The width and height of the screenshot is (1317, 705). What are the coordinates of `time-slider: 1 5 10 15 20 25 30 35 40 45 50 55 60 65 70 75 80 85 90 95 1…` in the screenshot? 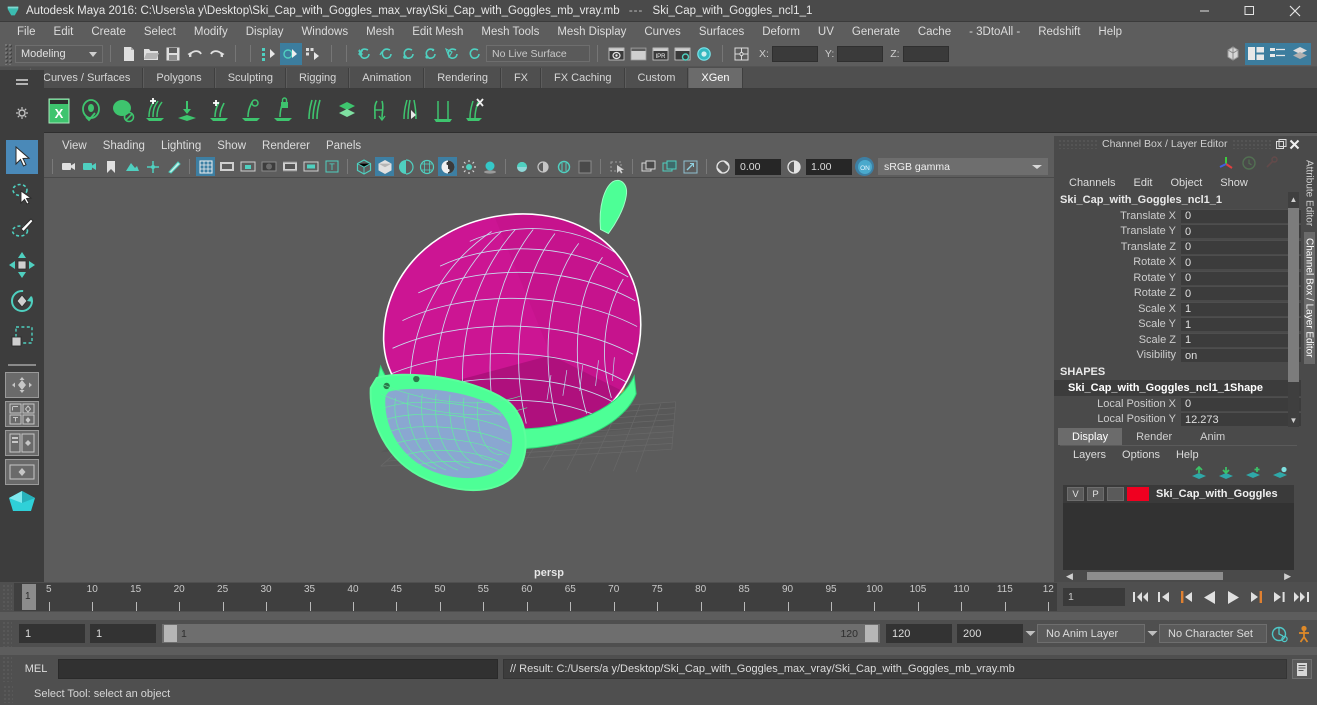 It's located at (535, 597).